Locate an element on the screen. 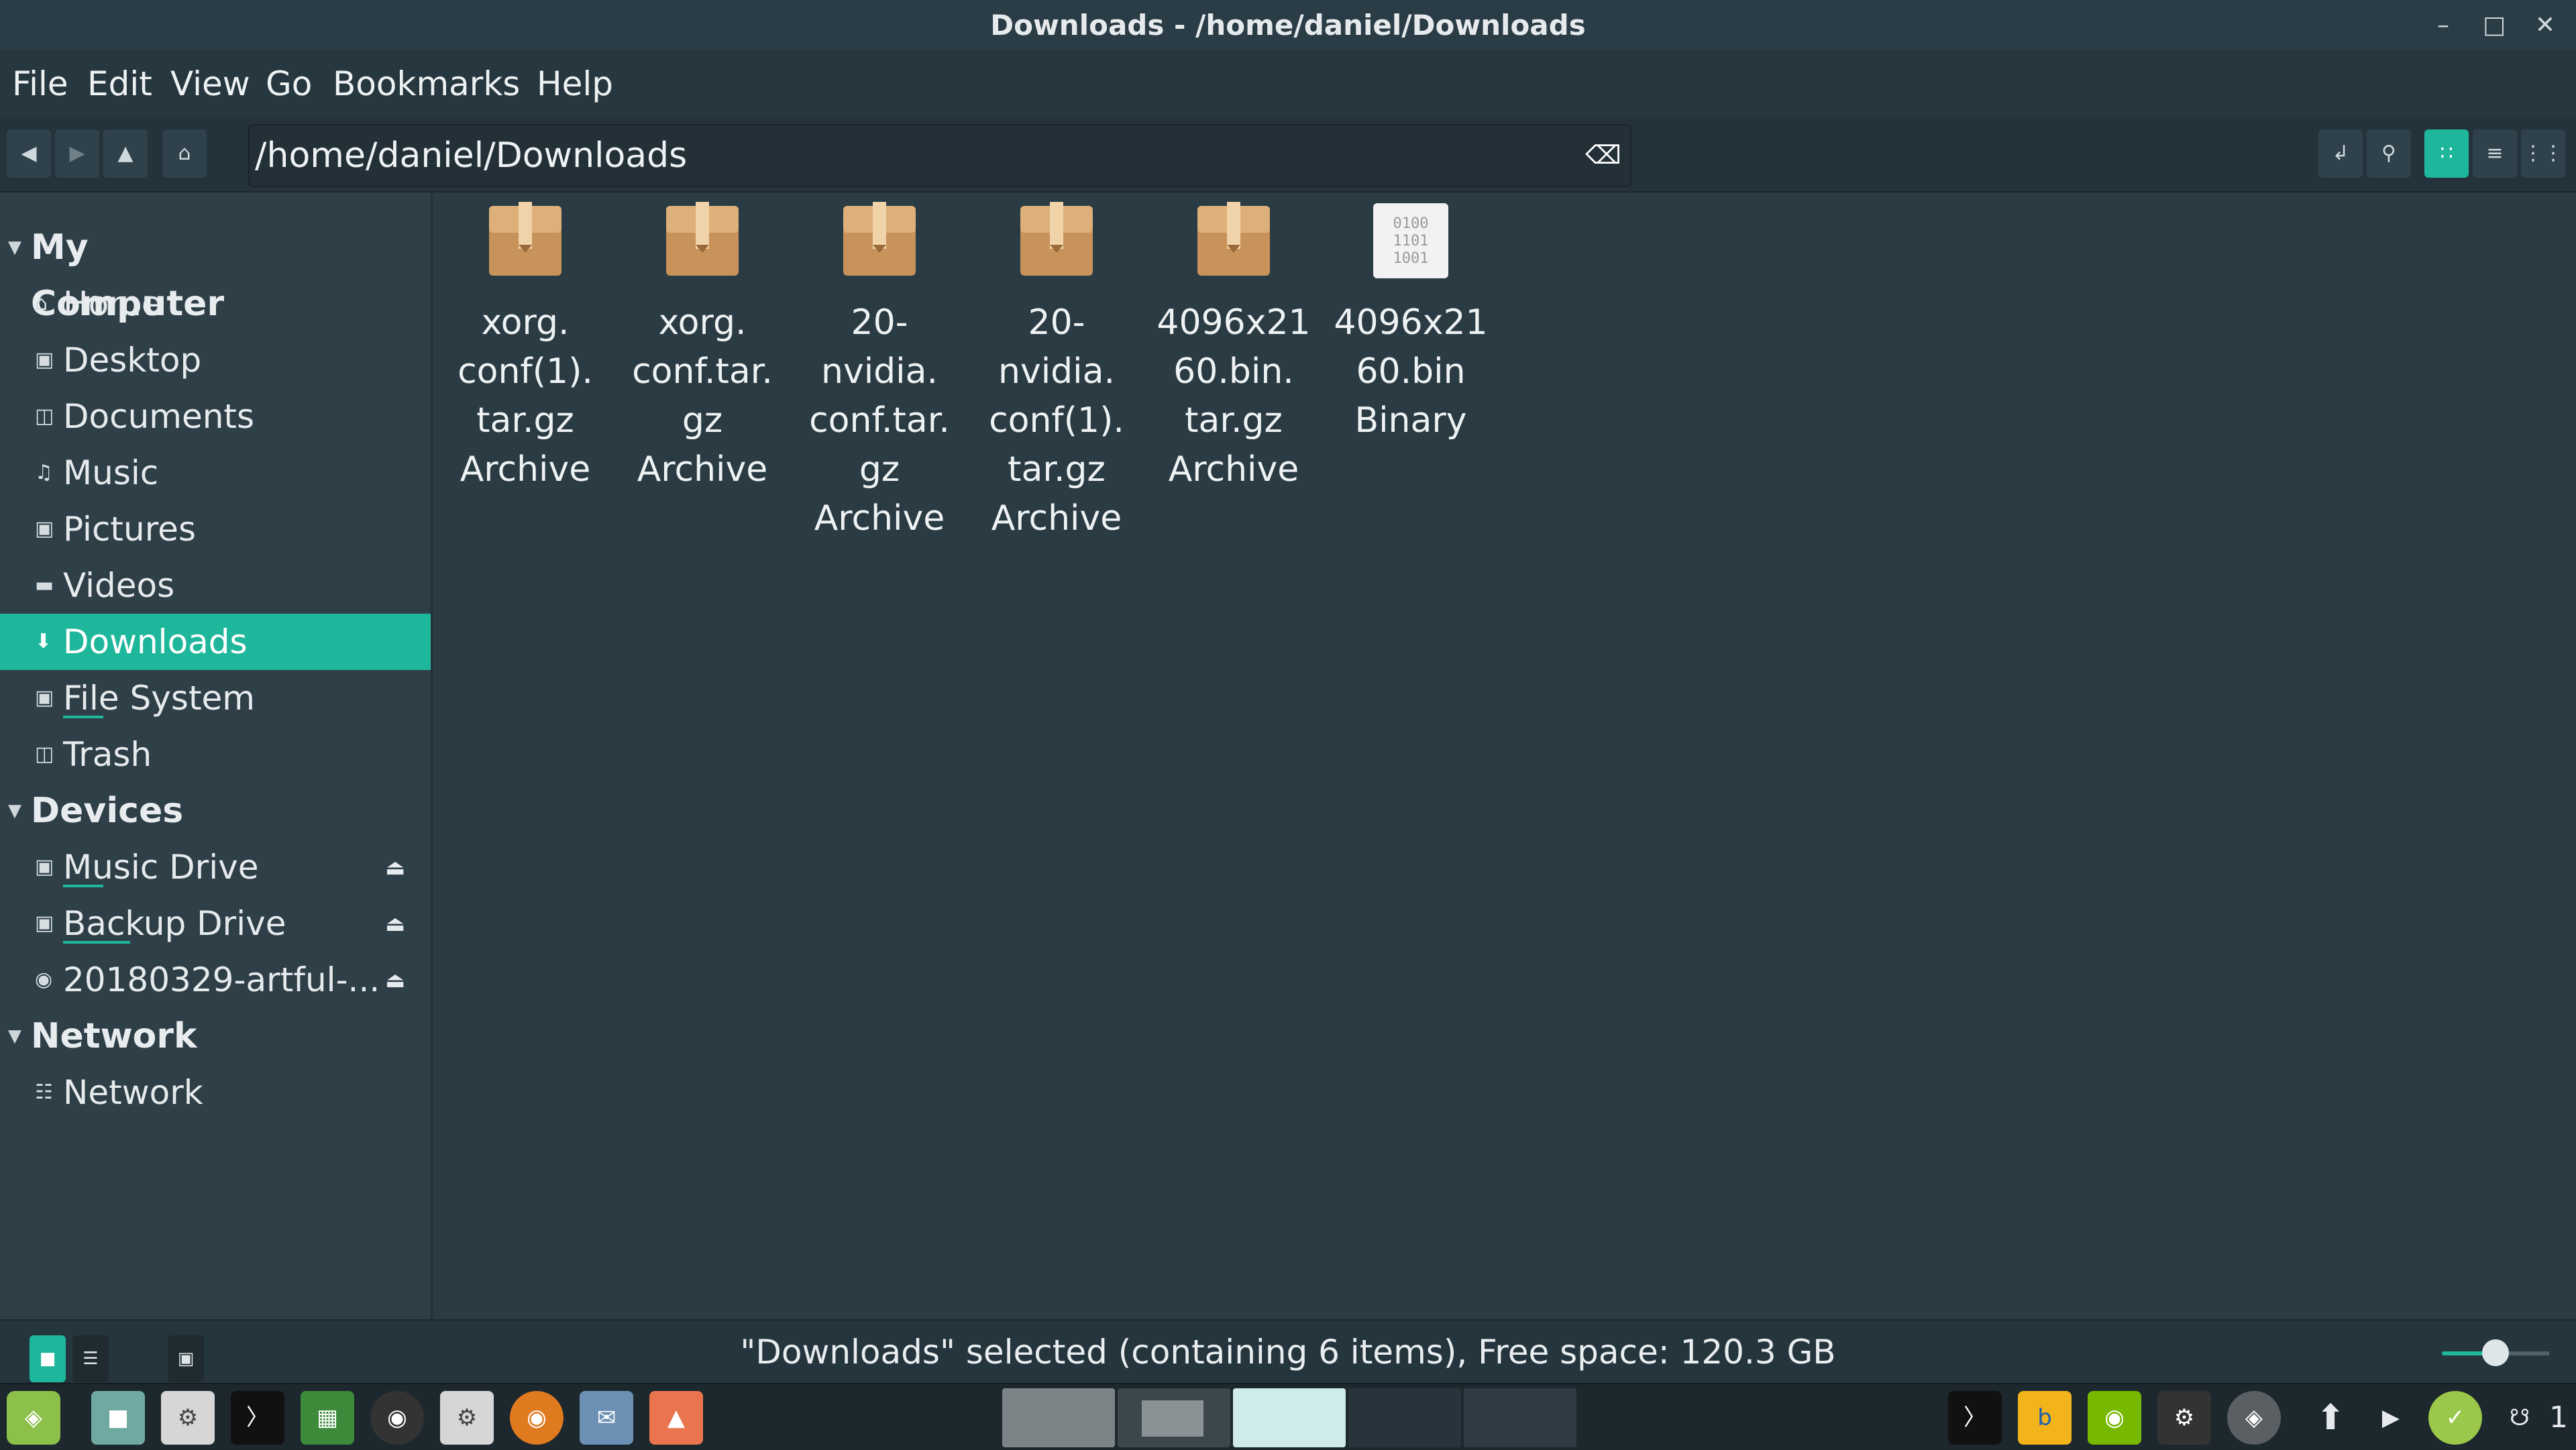 The image size is (2576, 1450). sidebar-item-file-system: ▣ File System is located at coordinates (215, 698).